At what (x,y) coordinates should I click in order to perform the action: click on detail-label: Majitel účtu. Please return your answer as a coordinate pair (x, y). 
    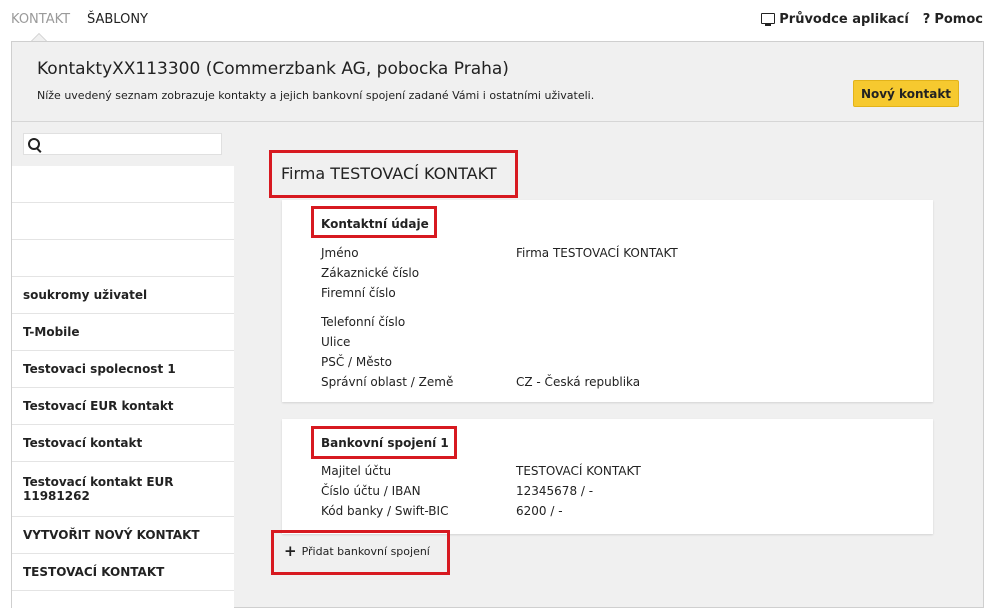
    Looking at the image, I should click on (356, 471).